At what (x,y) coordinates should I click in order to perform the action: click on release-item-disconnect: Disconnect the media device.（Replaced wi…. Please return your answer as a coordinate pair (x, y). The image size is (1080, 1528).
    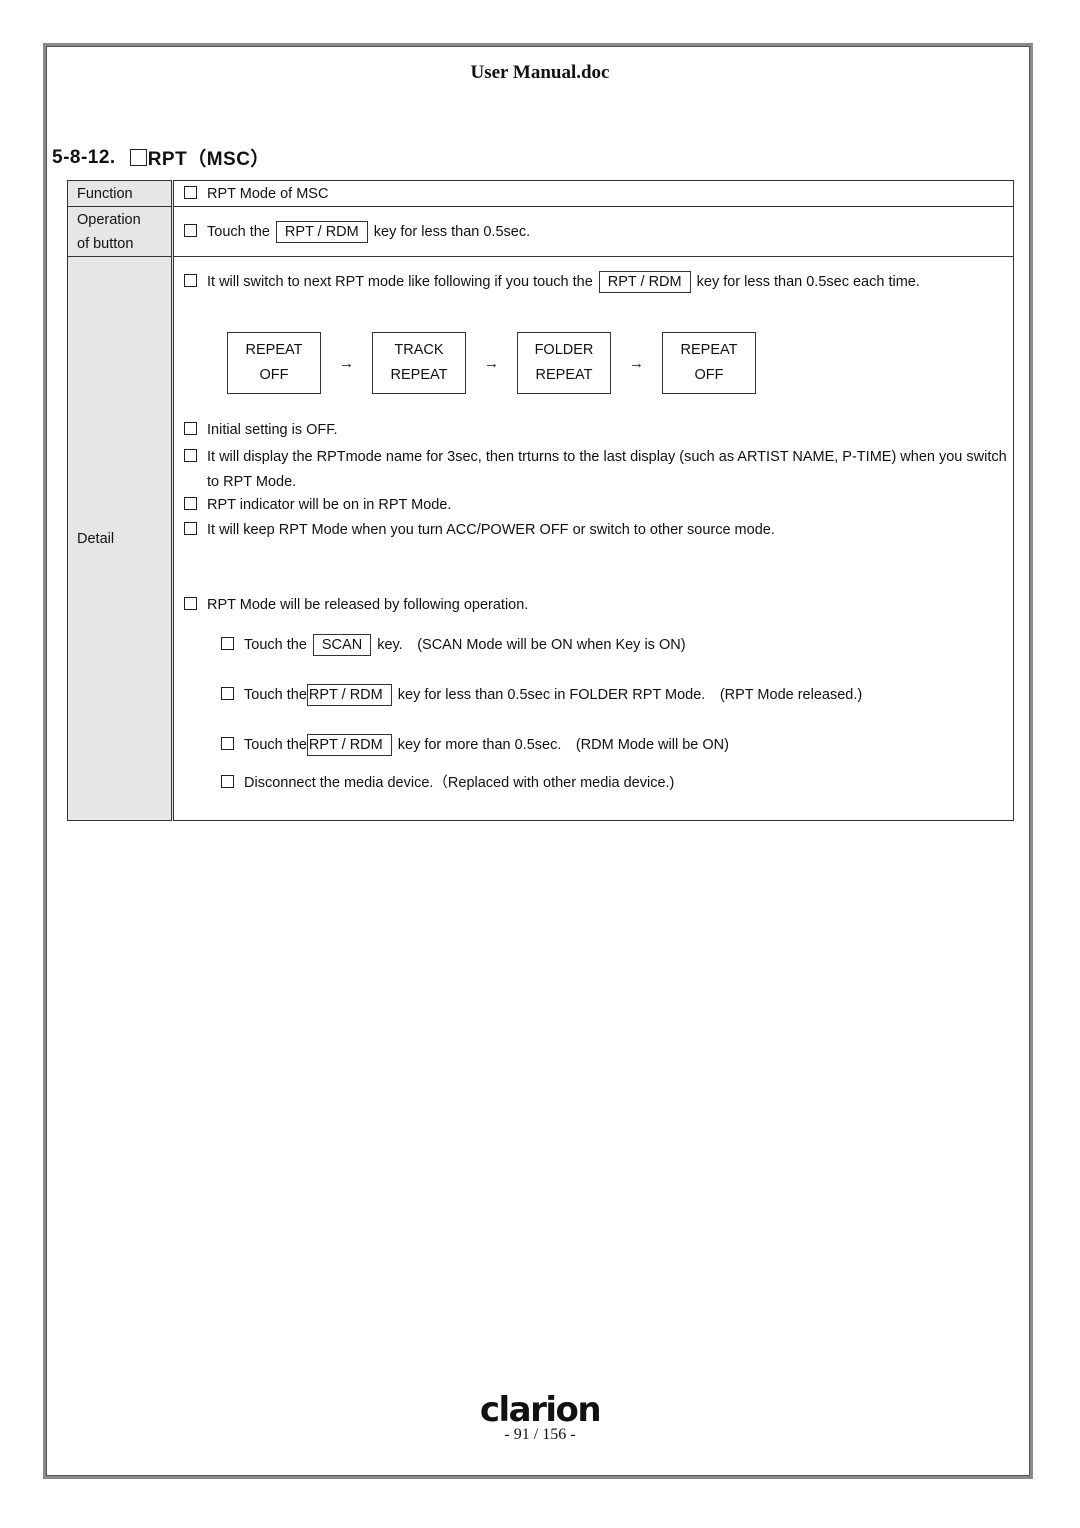
    Looking at the image, I should click on (447, 781).